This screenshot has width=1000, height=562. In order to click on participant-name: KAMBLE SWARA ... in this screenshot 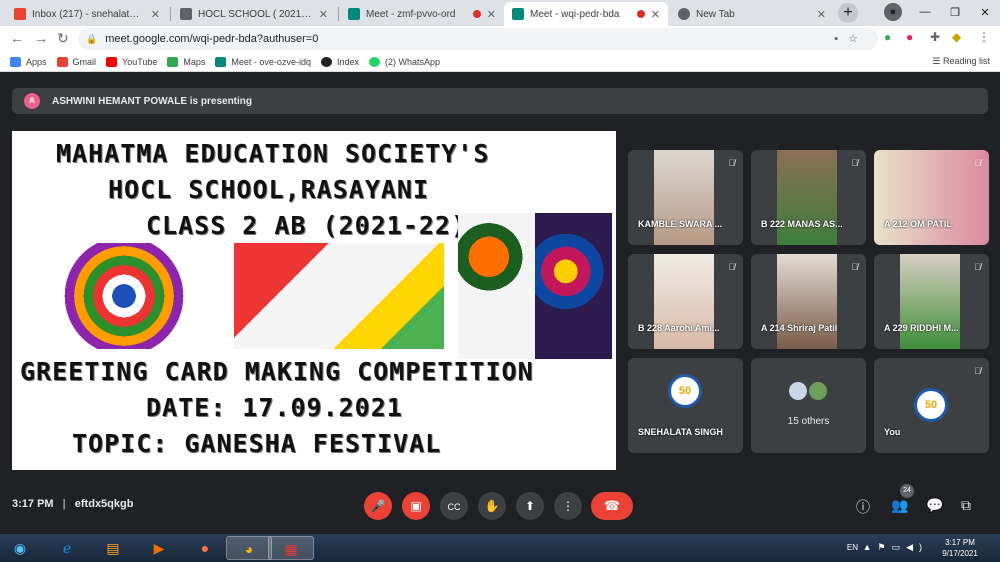, I will do `click(680, 224)`.